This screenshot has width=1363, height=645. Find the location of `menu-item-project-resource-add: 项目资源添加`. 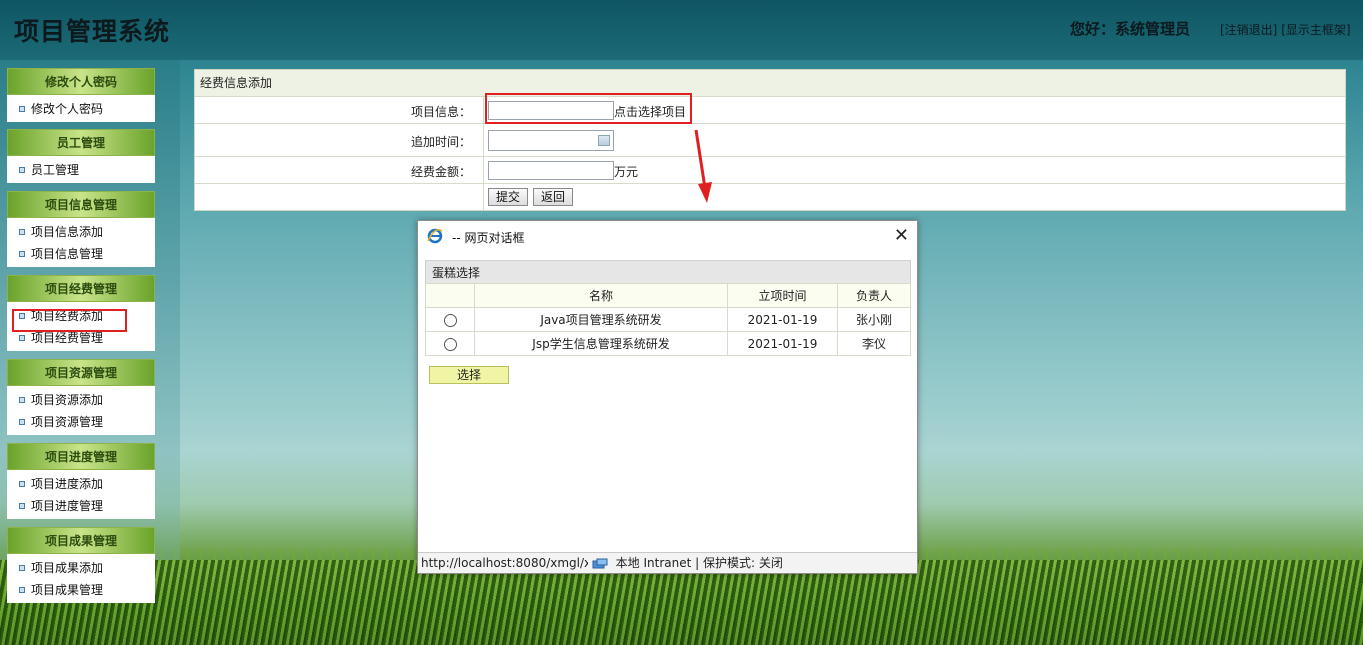

menu-item-project-resource-add: 项目资源添加 is located at coordinates (81, 400).